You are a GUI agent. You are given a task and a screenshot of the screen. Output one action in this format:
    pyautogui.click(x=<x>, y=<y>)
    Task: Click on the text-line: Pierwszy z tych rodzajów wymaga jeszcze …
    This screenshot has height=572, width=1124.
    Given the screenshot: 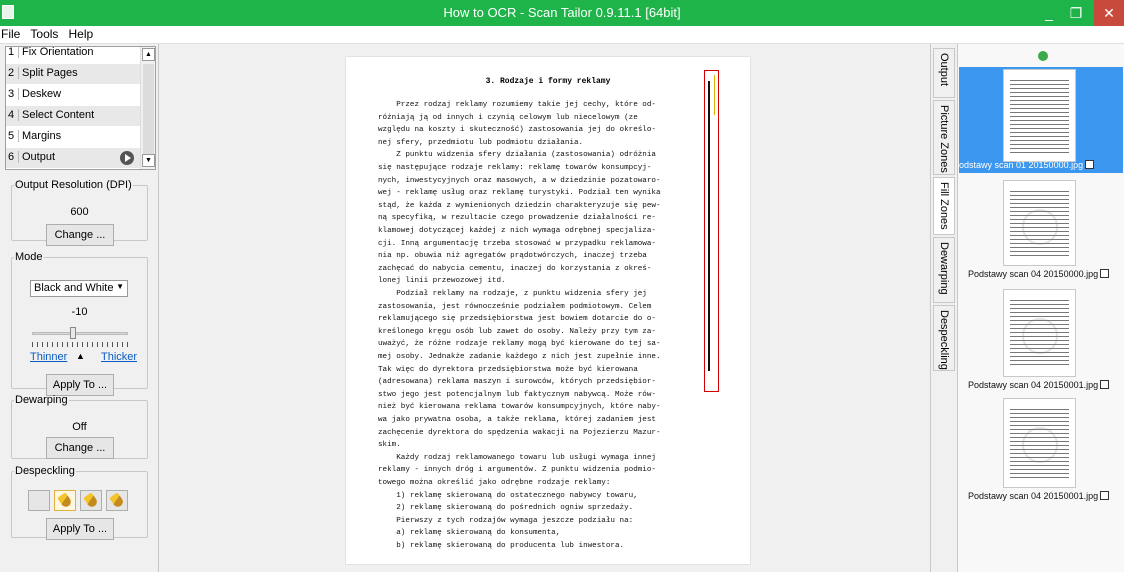 What is the action you would take?
    pyautogui.click(x=506, y=520)
    